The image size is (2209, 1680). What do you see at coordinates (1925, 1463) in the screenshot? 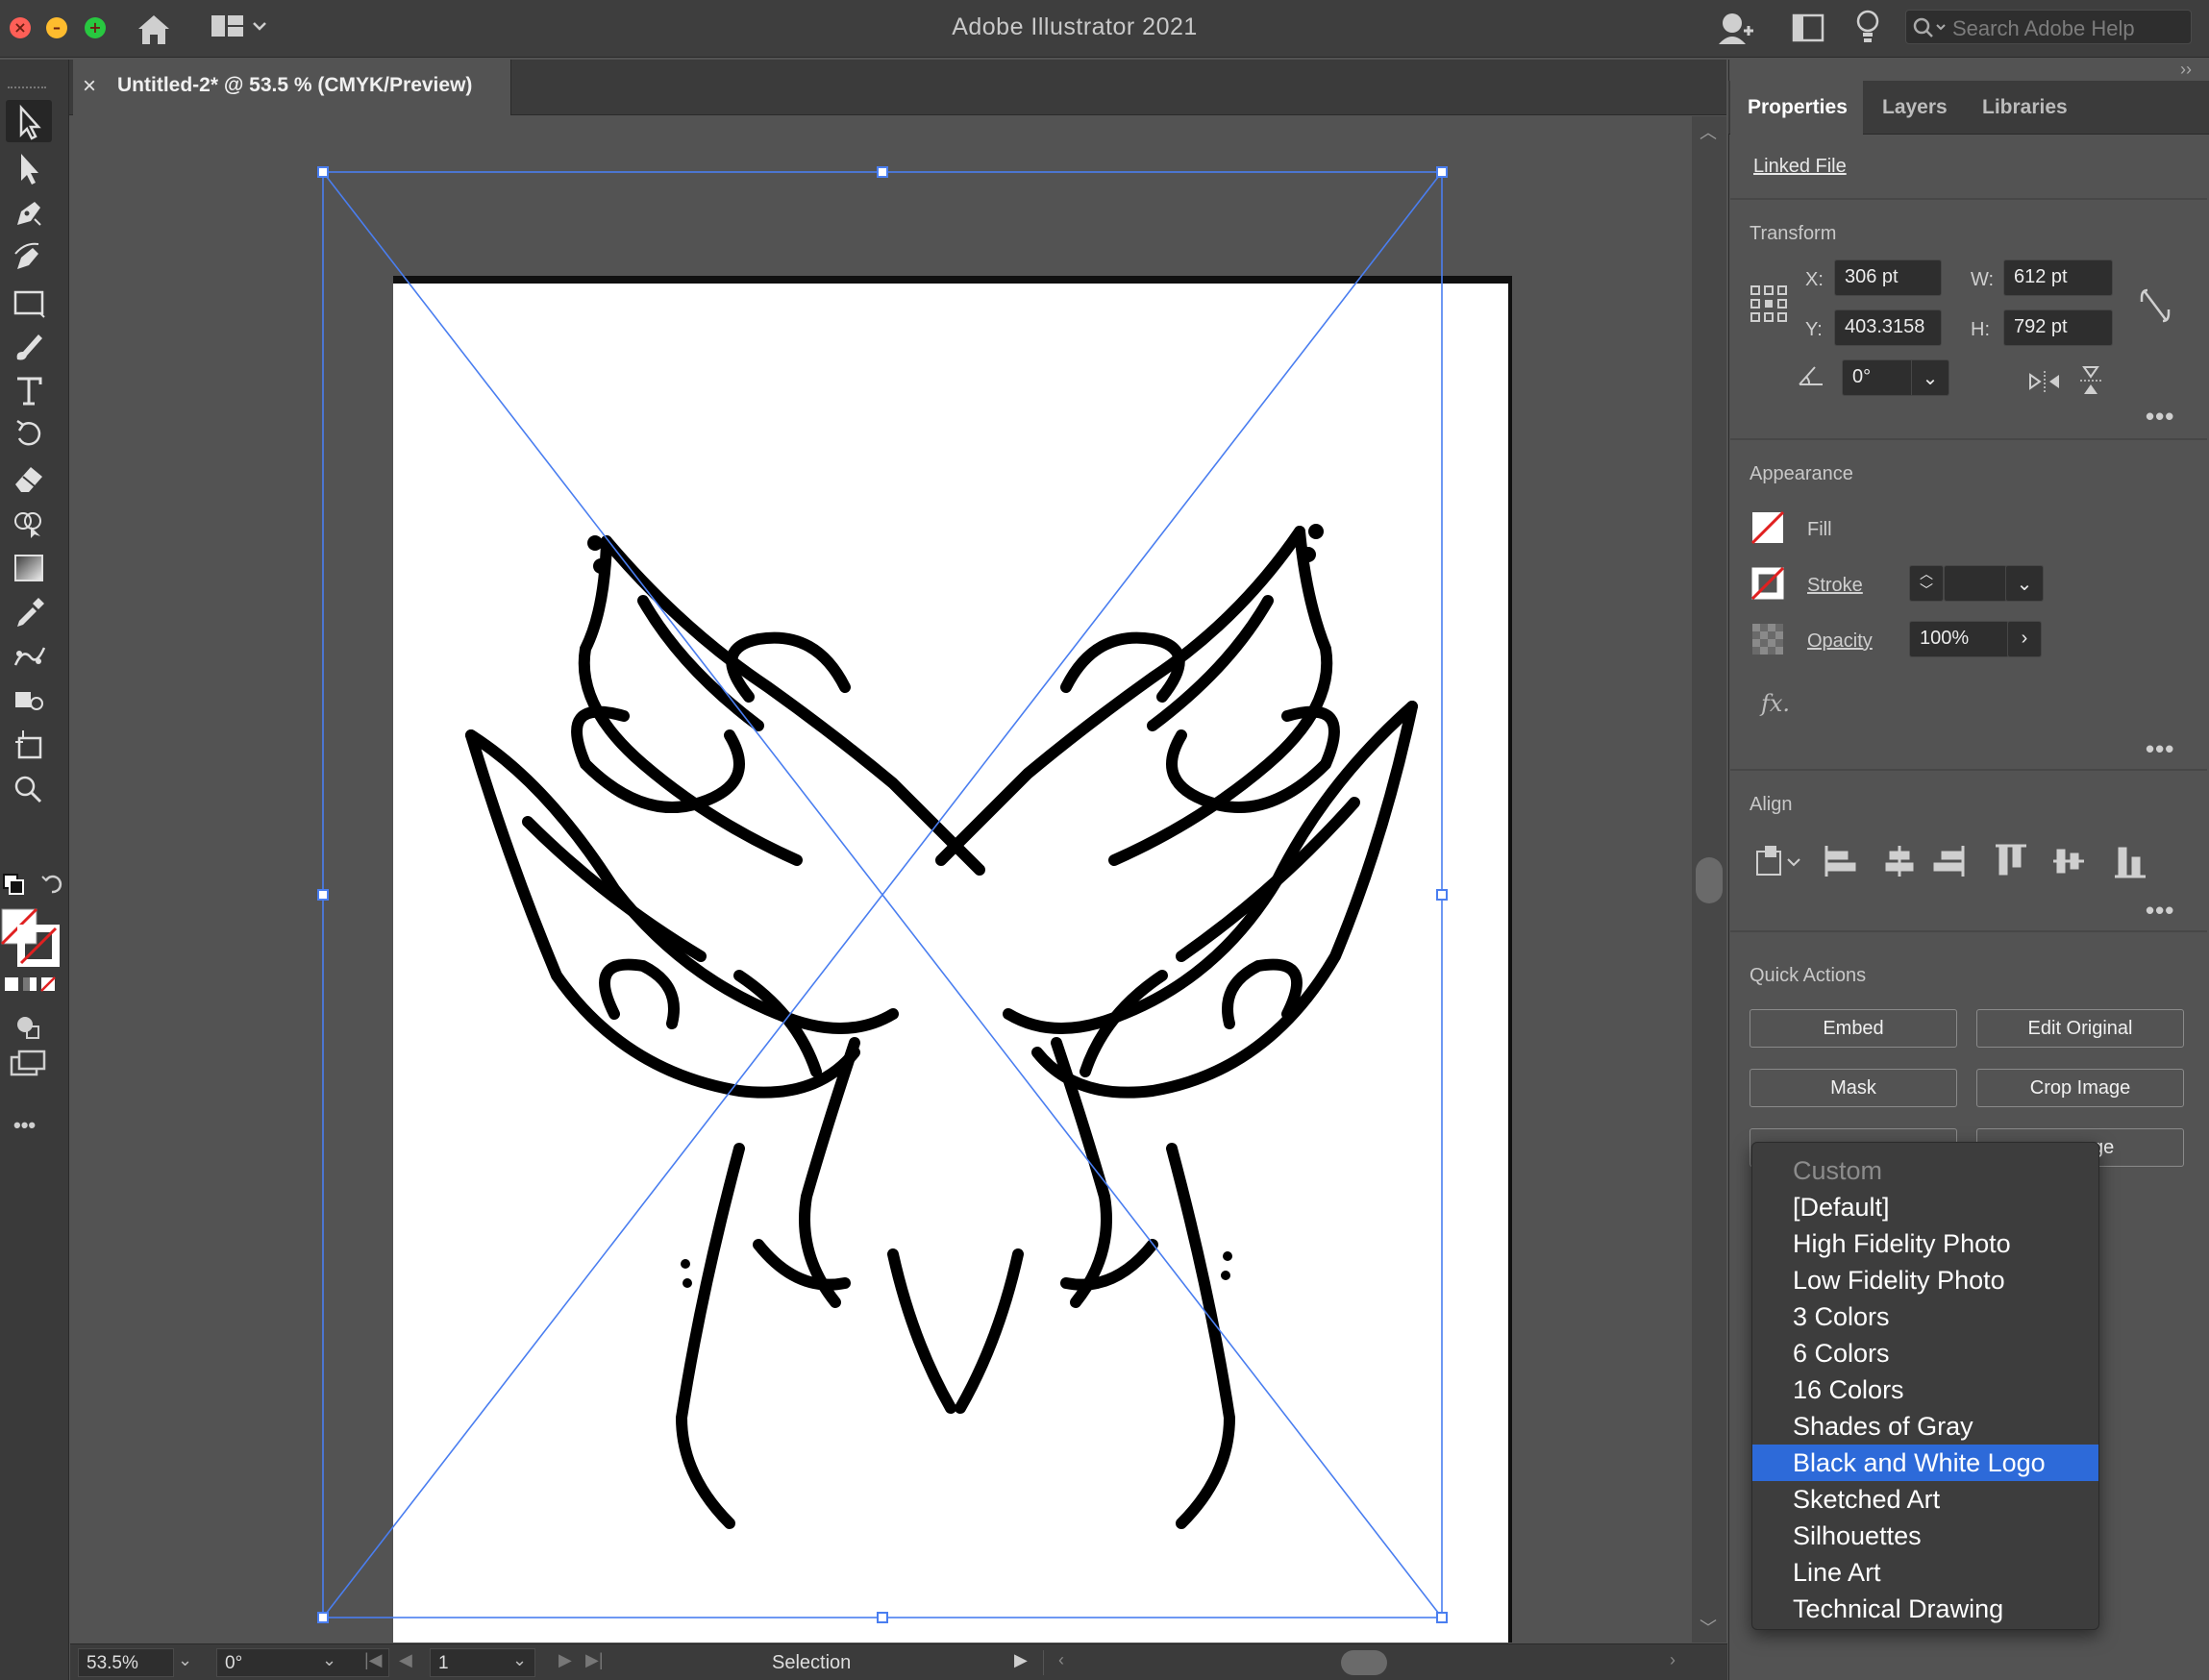
I see `menu-item-black-and-white-logo: Black and White Logo` at bounding box center [1925, 1463].